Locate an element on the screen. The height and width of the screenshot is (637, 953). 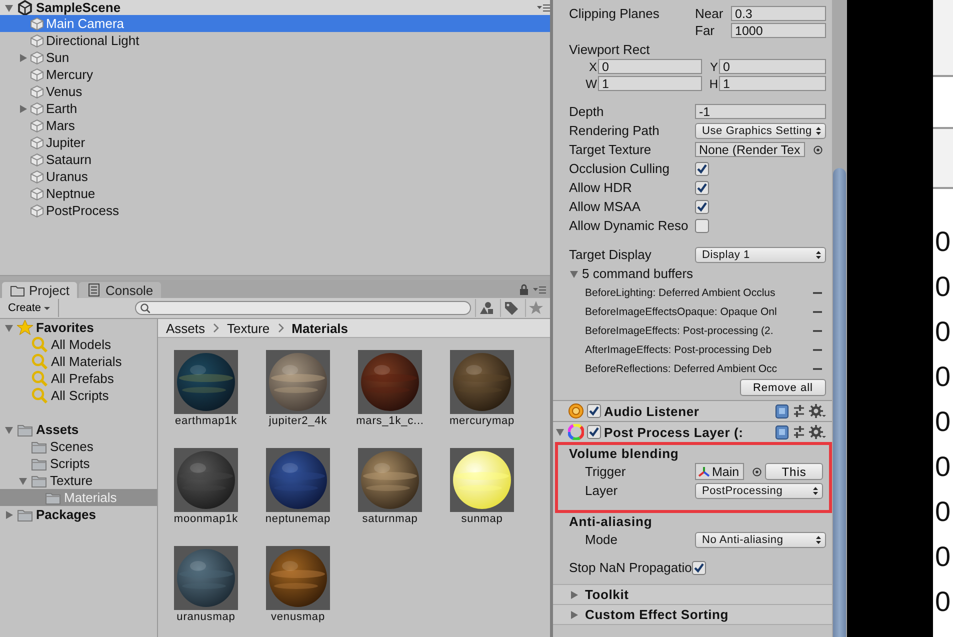
asset-name: saturnmap is located at coordinates (390, 519).